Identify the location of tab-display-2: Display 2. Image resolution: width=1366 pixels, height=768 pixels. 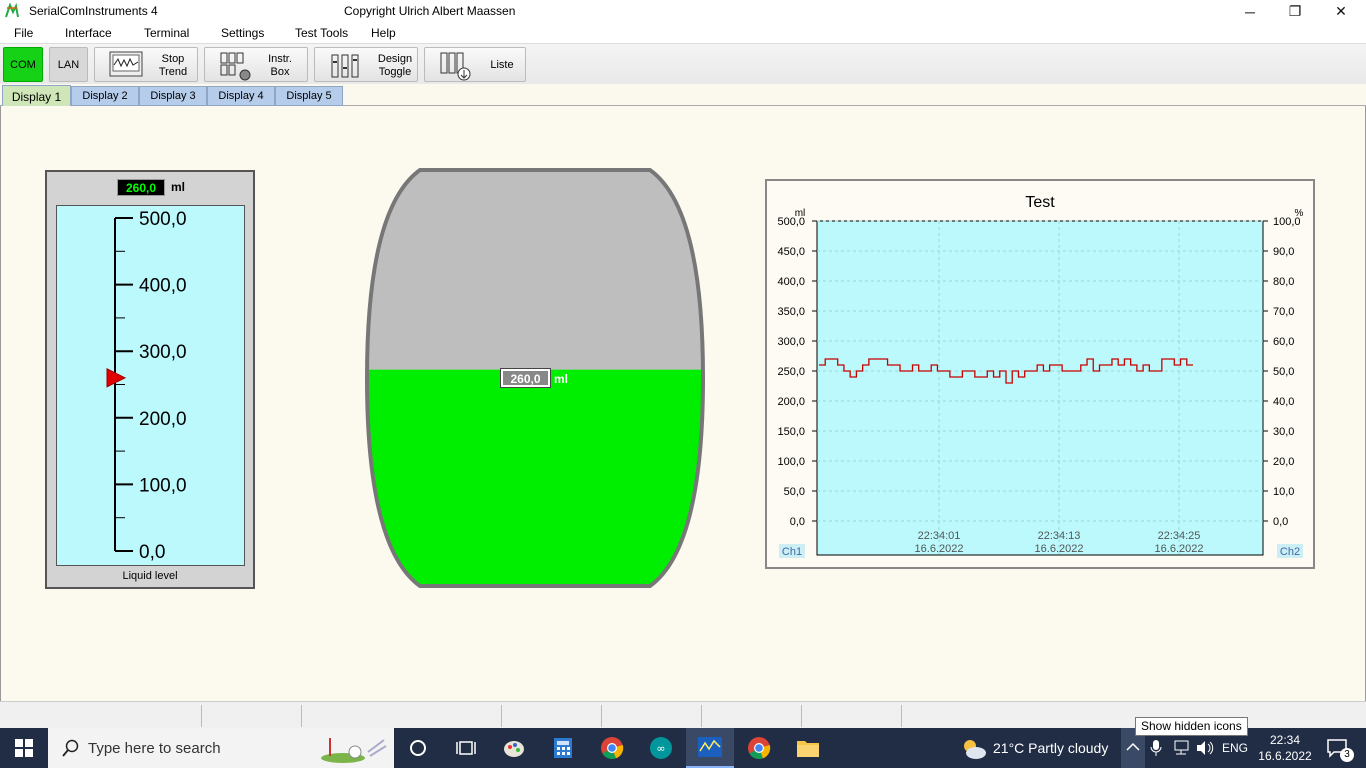
(105, 96).